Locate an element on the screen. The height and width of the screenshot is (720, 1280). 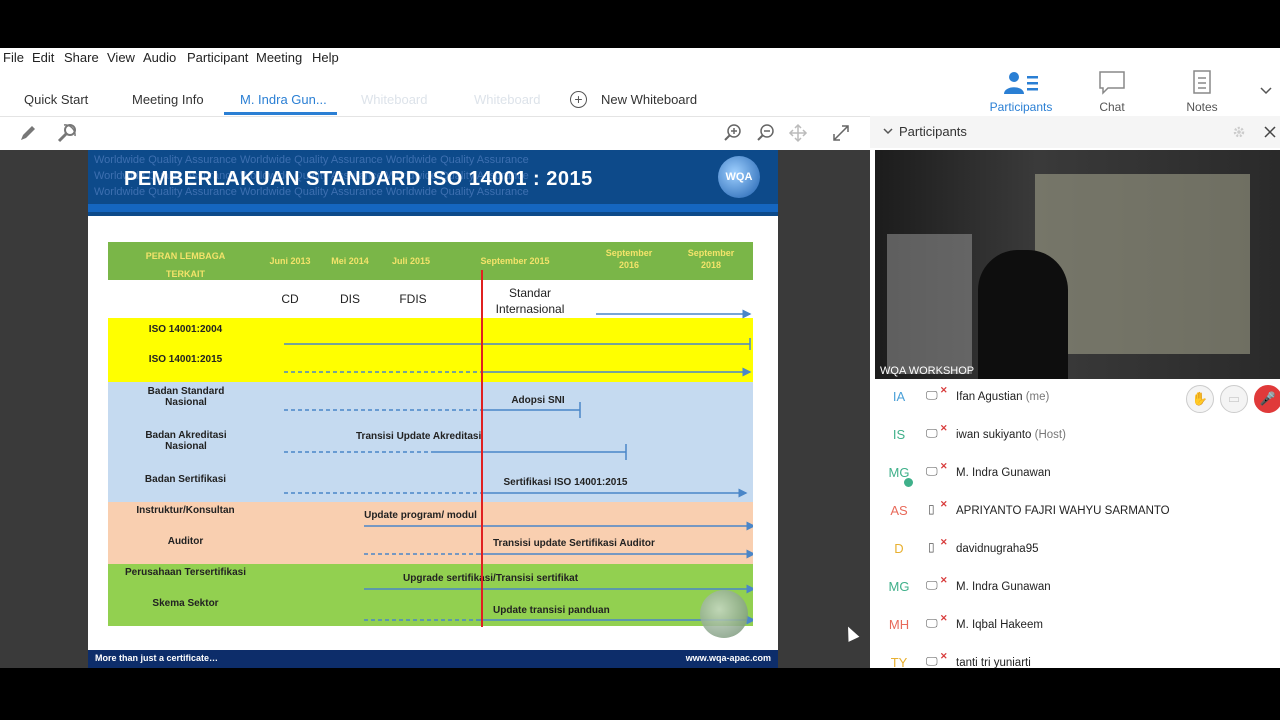
raise-hand-button: ✋ is located at coordinates (1200, 399).